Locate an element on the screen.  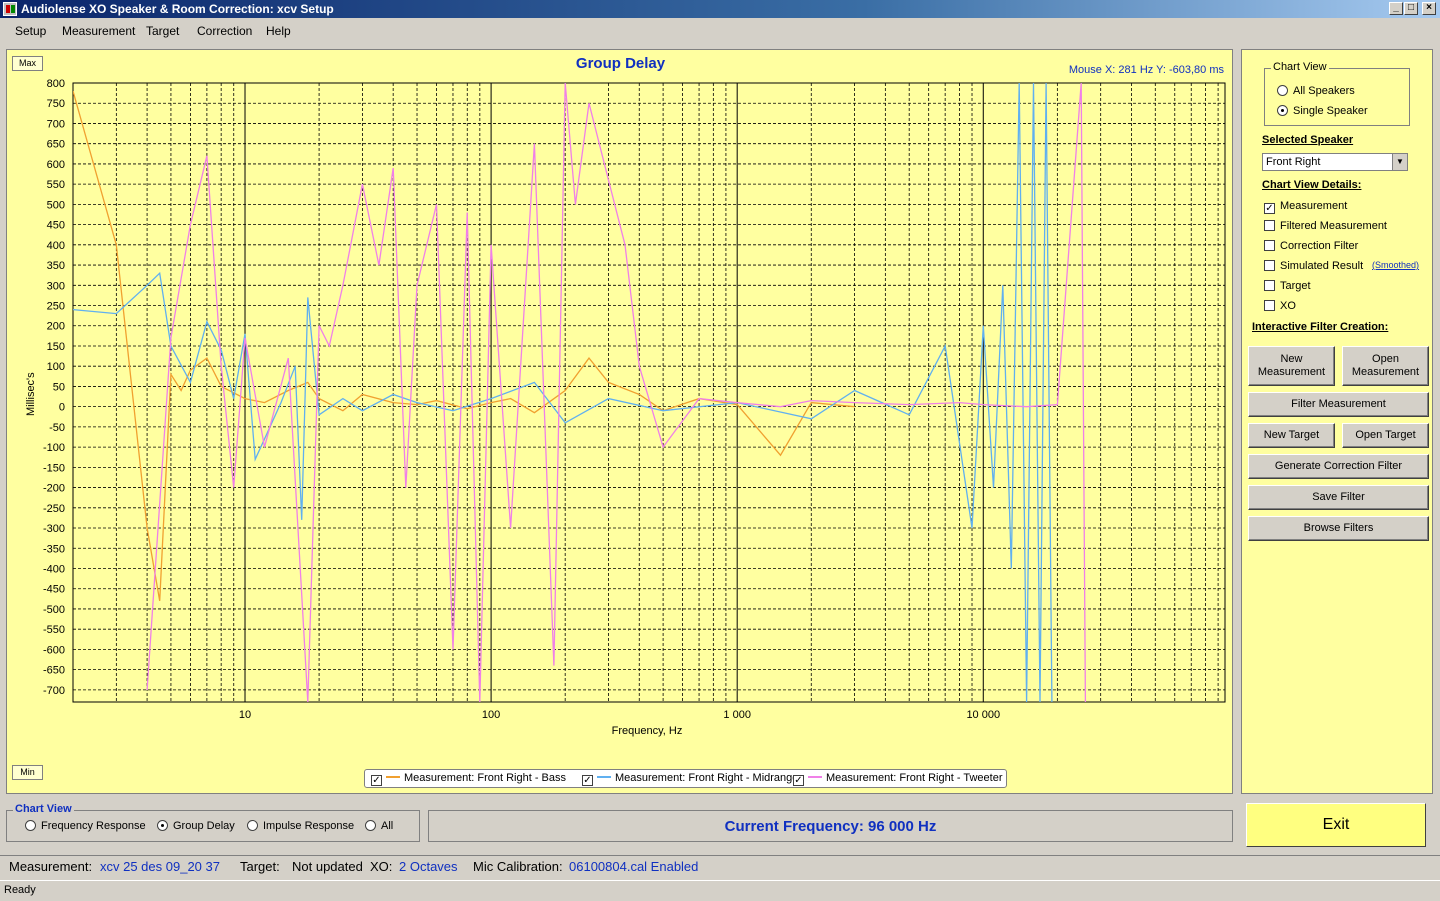
view-frequency-response: Frequency Response is located at coordinates (85, 826).